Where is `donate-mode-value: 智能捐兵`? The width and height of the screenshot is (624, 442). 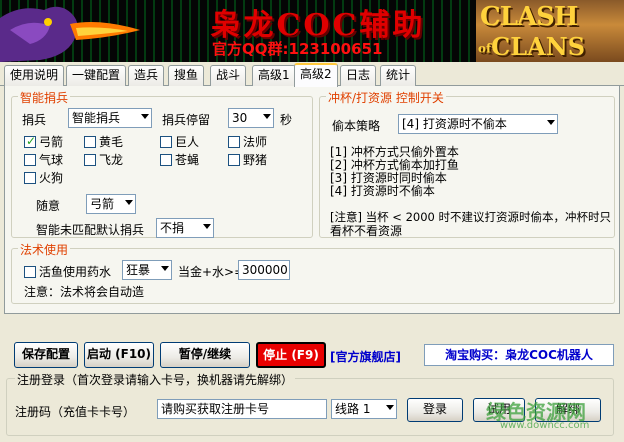
donate-mode-value: 智能捐兵 is located at coordinates (96, 118).